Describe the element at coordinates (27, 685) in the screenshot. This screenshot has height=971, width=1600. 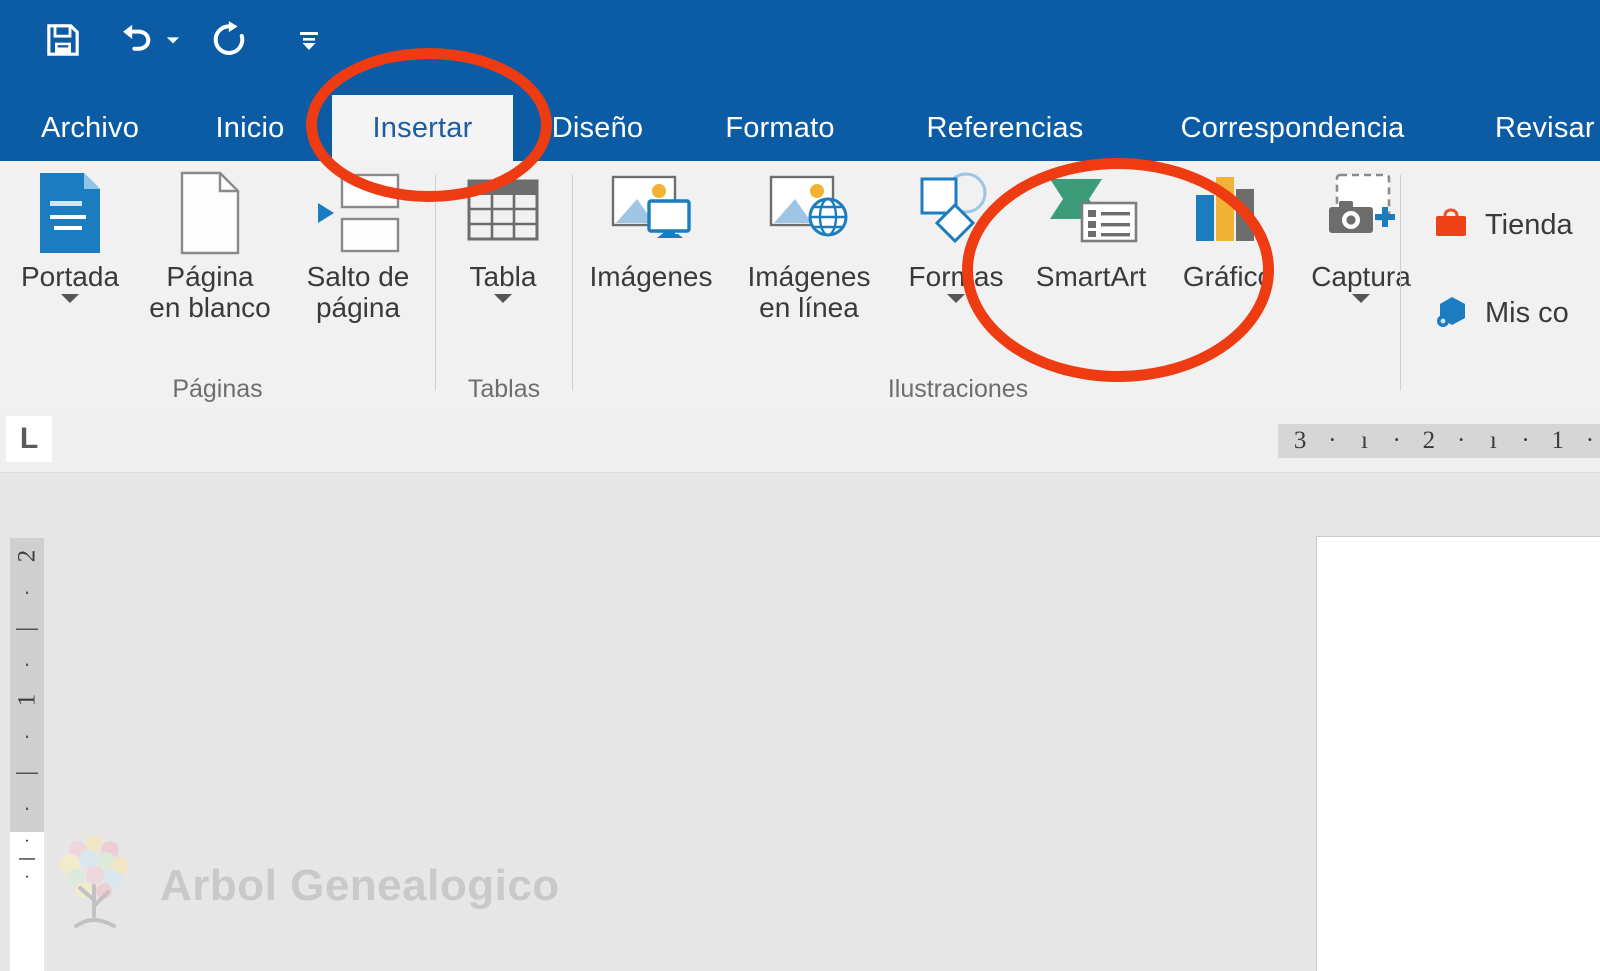
I see `vertical-ruler: 2 · — · 1 · — ·` at that location.